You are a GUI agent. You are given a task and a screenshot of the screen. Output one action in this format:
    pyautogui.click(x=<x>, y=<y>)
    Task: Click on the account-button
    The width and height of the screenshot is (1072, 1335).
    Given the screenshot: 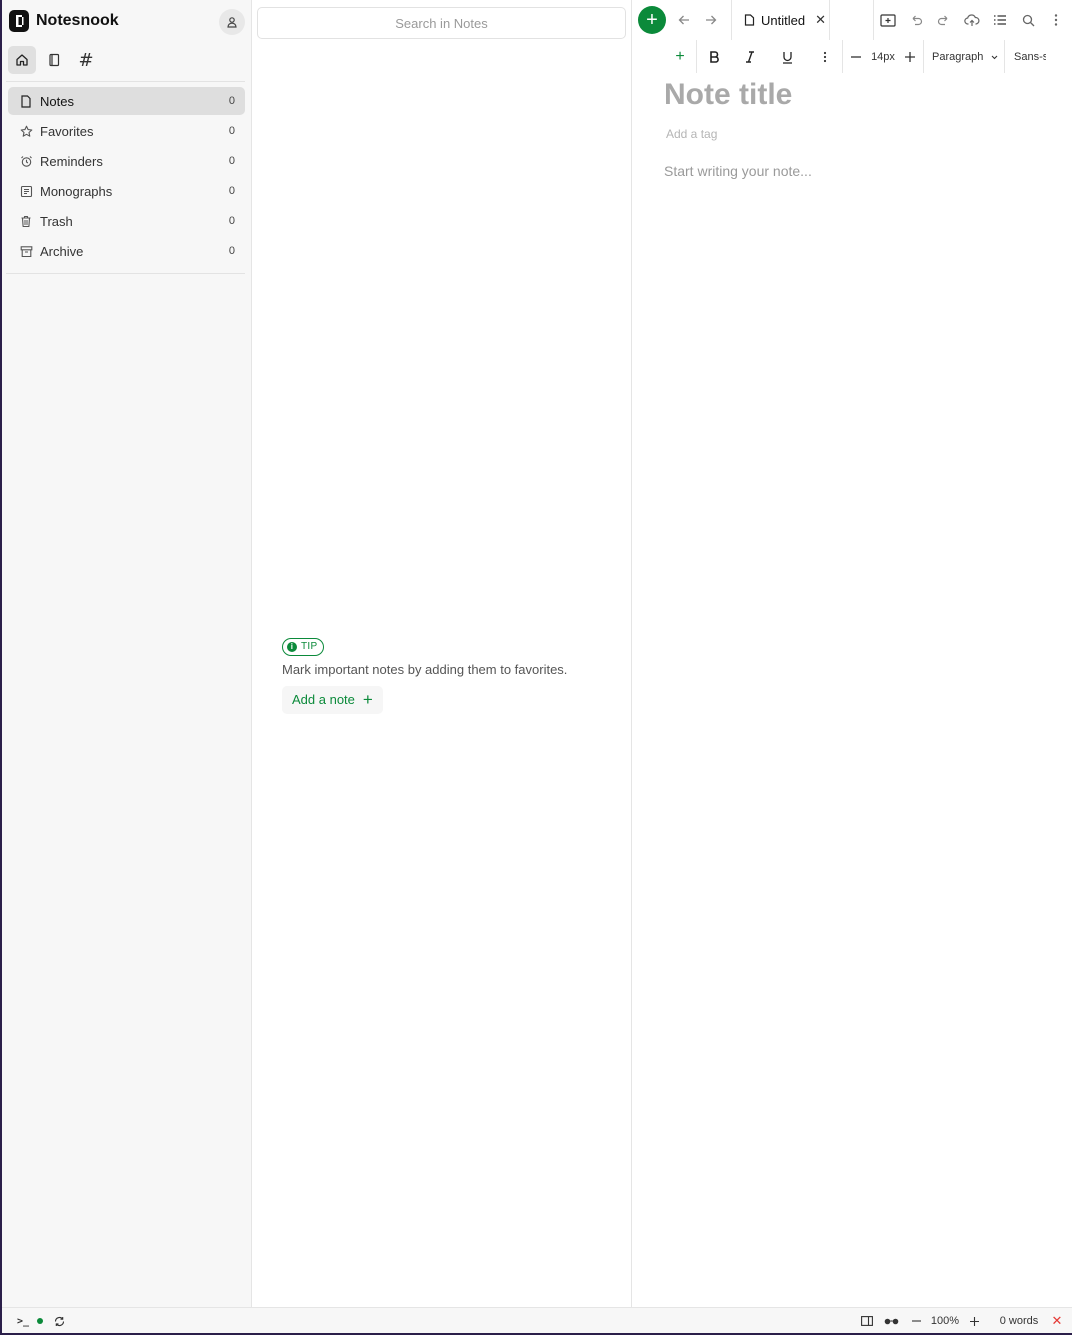 What is the action you would take?
    pyautogui.click(x=232, y=22)
    